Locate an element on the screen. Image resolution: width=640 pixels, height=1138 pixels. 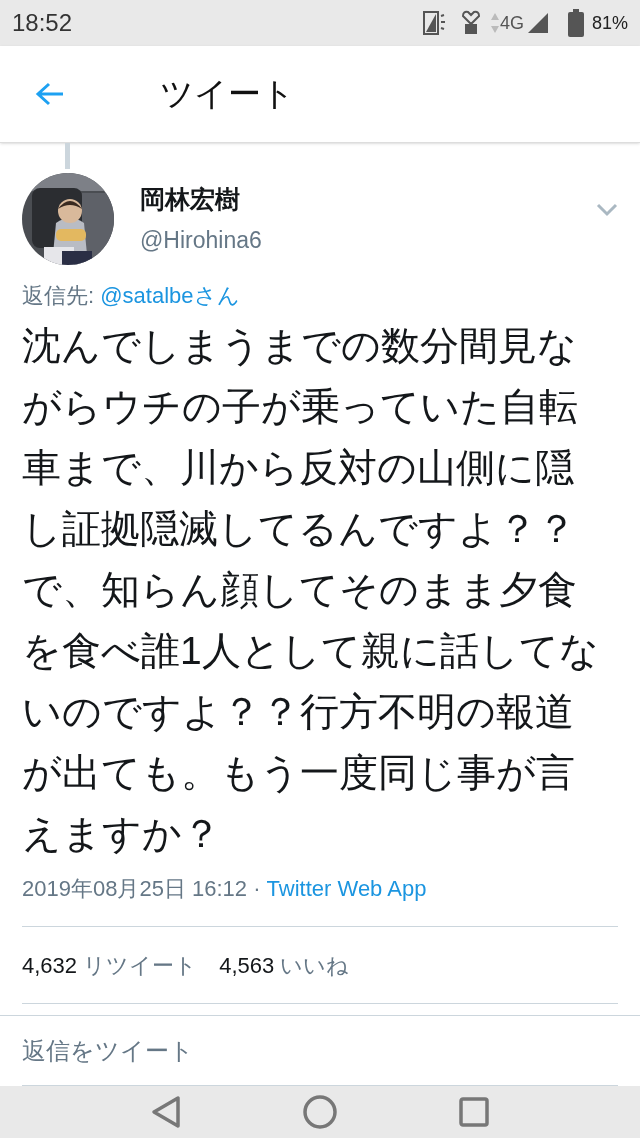
stat-item: 4,563 いいね is located at coordinates (284, 965).